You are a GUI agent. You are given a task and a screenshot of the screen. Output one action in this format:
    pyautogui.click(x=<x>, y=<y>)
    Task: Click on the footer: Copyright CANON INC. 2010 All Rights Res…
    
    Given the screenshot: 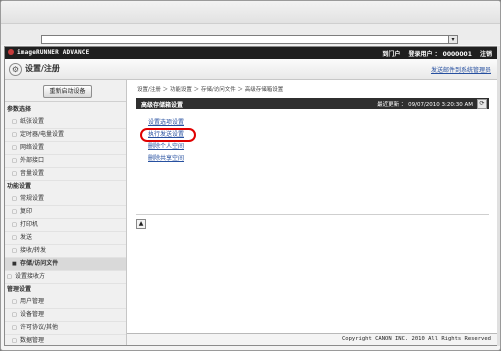 What is the action you would take?
    pyautogui.click(x=312, y=339)
    